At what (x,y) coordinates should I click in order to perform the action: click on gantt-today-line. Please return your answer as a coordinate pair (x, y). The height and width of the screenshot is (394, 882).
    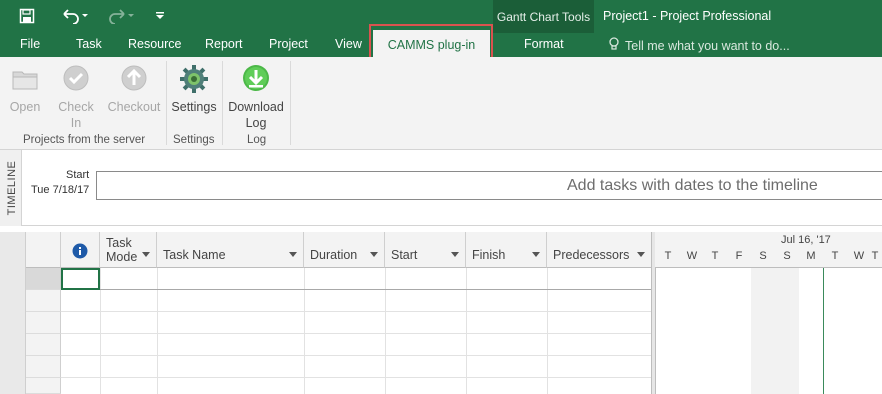
    Looking at the image, I should click on (823, 331).